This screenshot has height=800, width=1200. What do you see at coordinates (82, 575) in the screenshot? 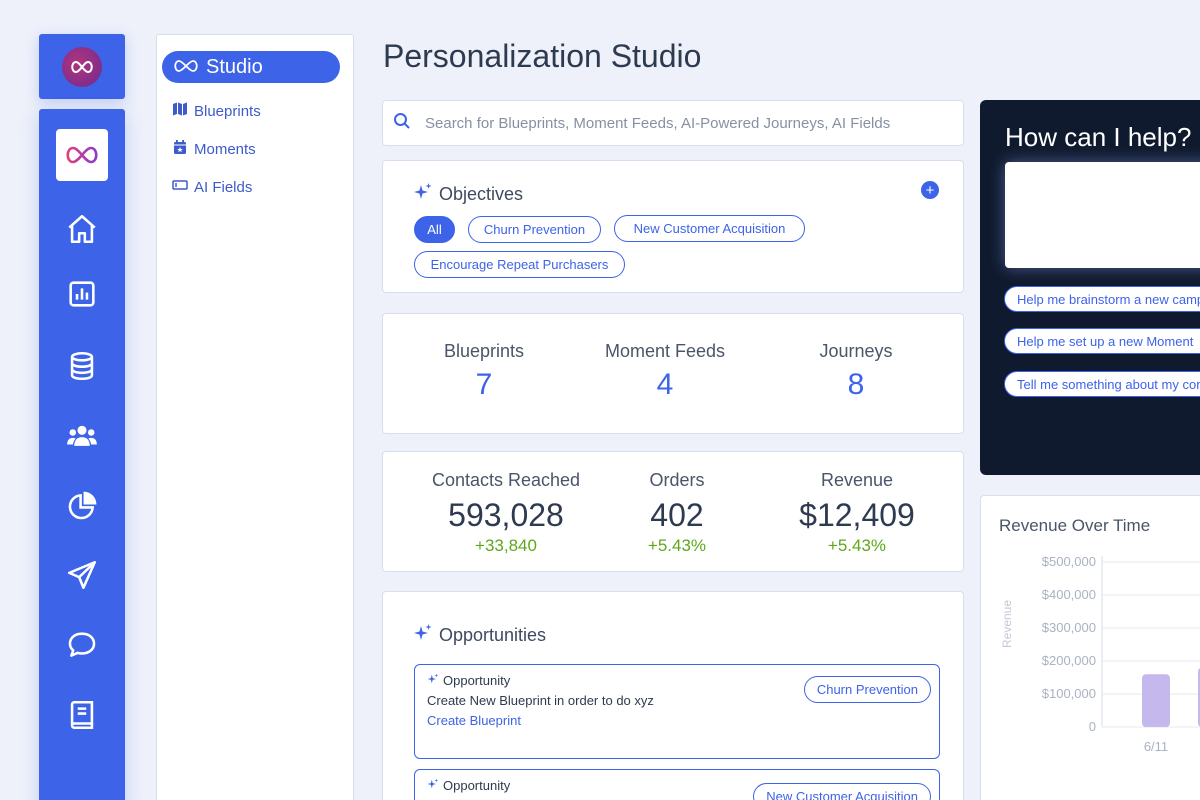
I see `send-icon` at bounding box center [82, 575].